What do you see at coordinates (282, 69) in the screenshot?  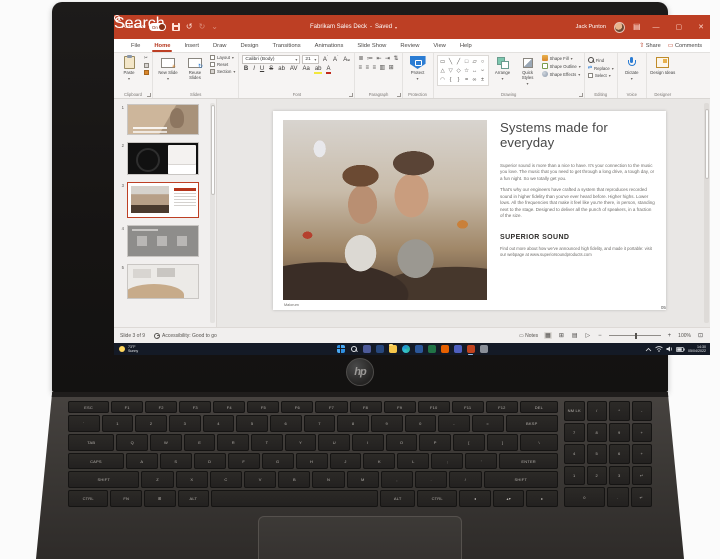 I see `text-shadow-button: ab` at bounding box center [282, 69].